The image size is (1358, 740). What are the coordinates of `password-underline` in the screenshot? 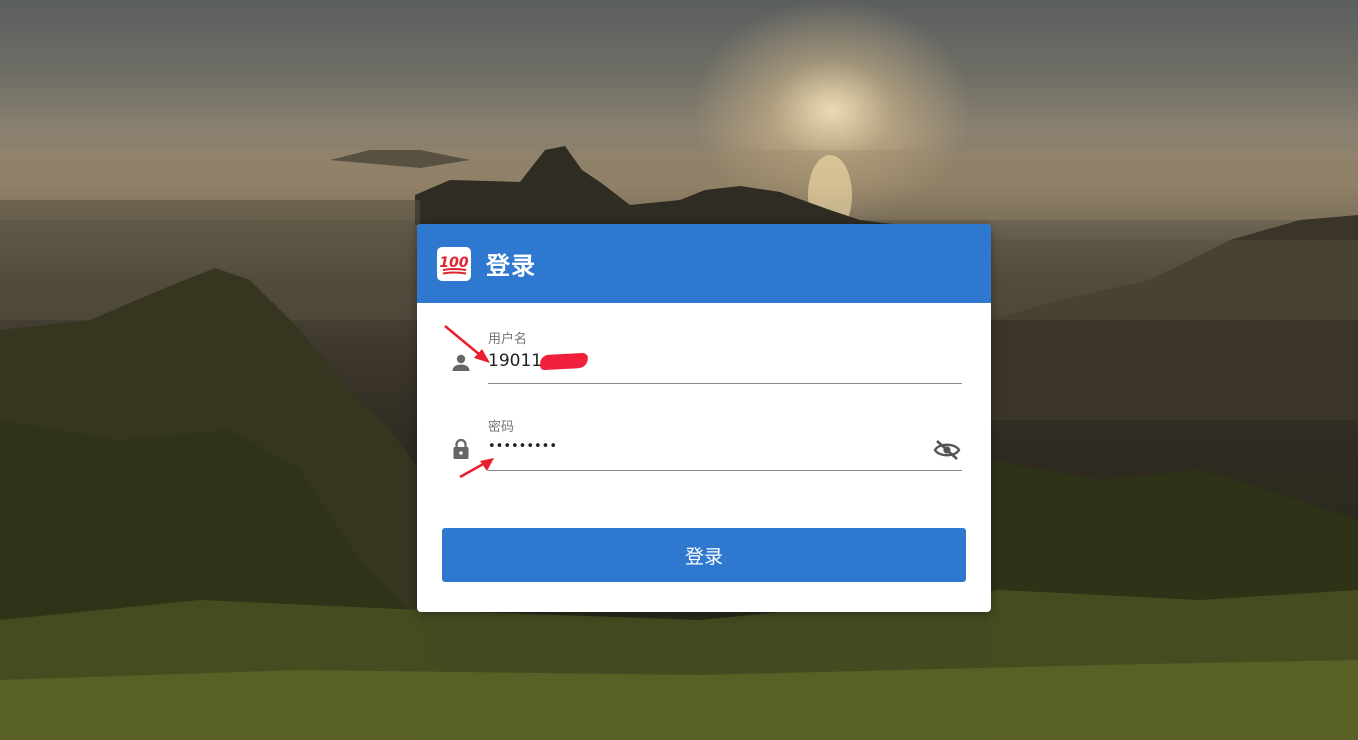 It's located at (725, 470).